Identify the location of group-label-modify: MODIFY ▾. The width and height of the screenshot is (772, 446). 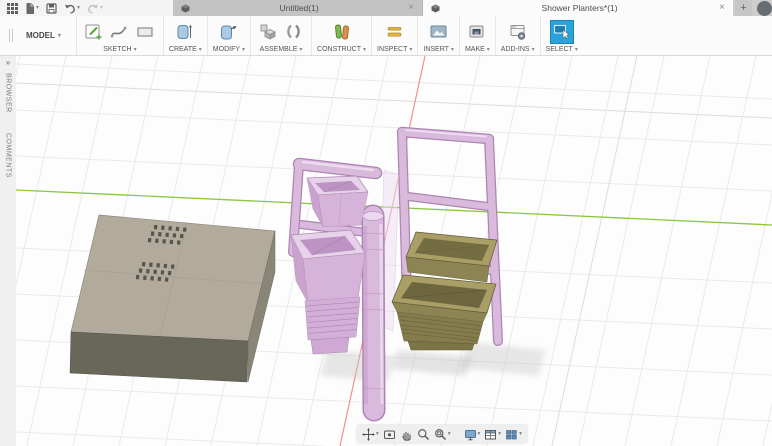
(229, 49).